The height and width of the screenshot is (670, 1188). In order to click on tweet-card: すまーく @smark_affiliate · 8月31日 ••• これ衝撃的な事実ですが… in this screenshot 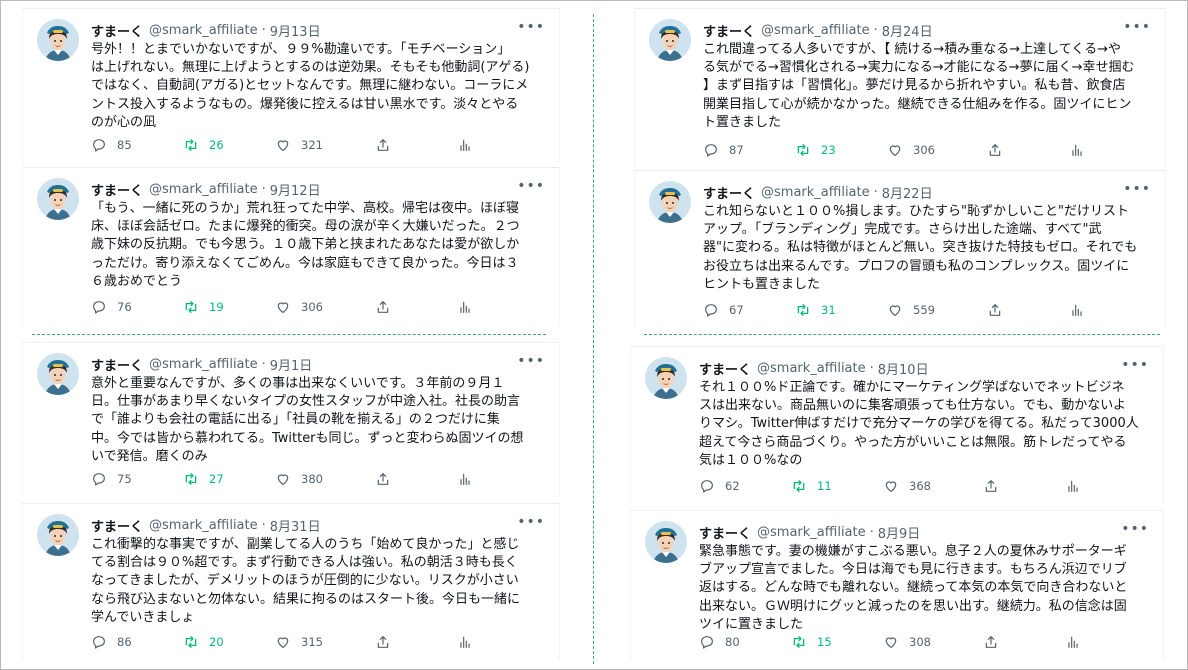, I will do `click(291, 581)`.